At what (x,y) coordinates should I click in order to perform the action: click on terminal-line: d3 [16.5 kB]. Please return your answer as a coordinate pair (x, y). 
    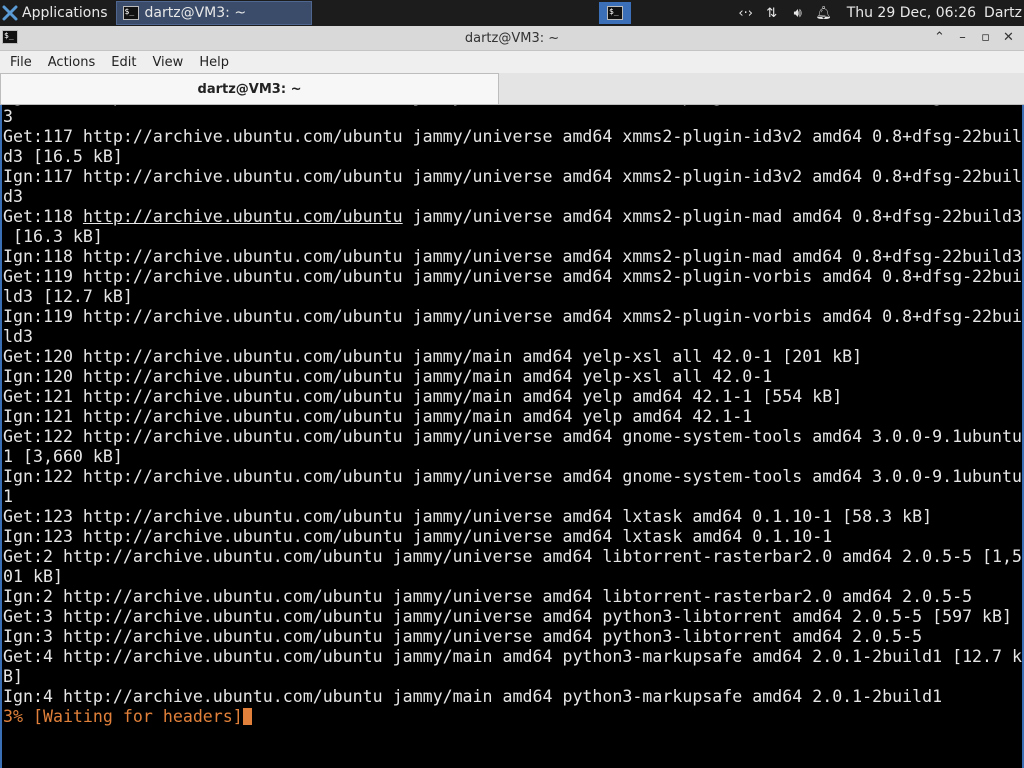
    Looking at the image, I should click on (63, 156).